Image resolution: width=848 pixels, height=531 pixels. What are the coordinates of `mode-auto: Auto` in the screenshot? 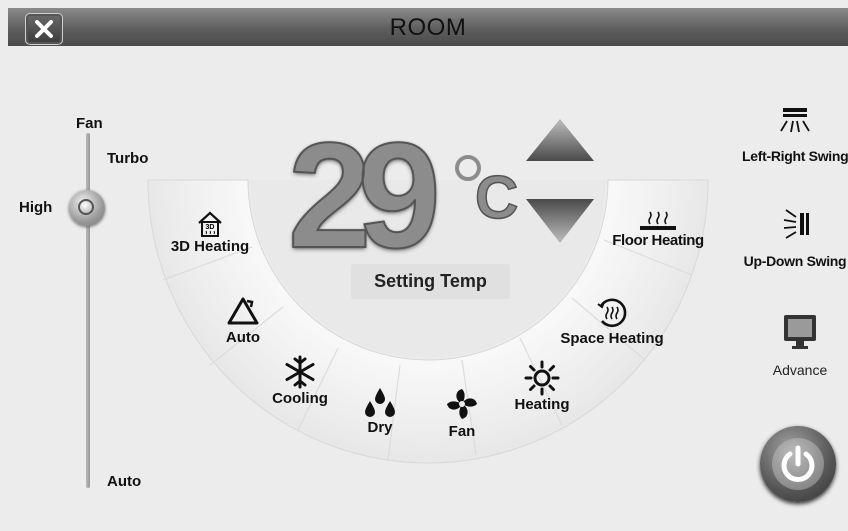 It's located at (243, 320).